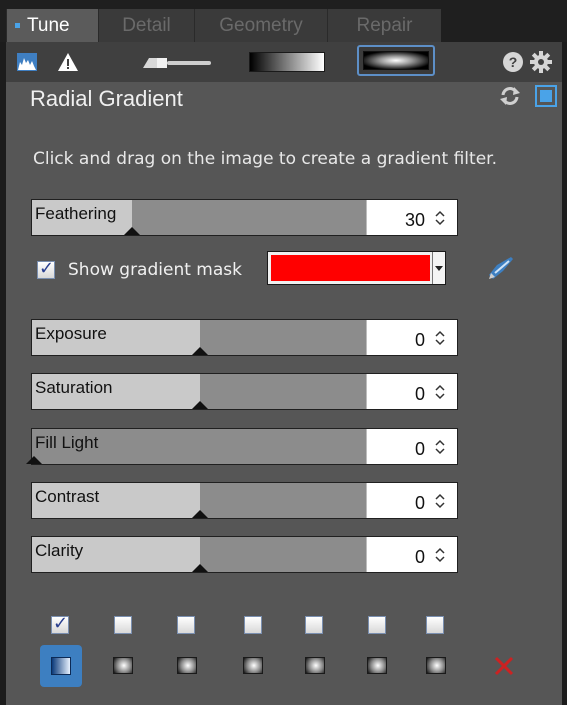 The width and height of the screenshot is (567, 705). Describe the element at coordinates (68, 62) in the screenshot. I see `warning-icon` at that location.